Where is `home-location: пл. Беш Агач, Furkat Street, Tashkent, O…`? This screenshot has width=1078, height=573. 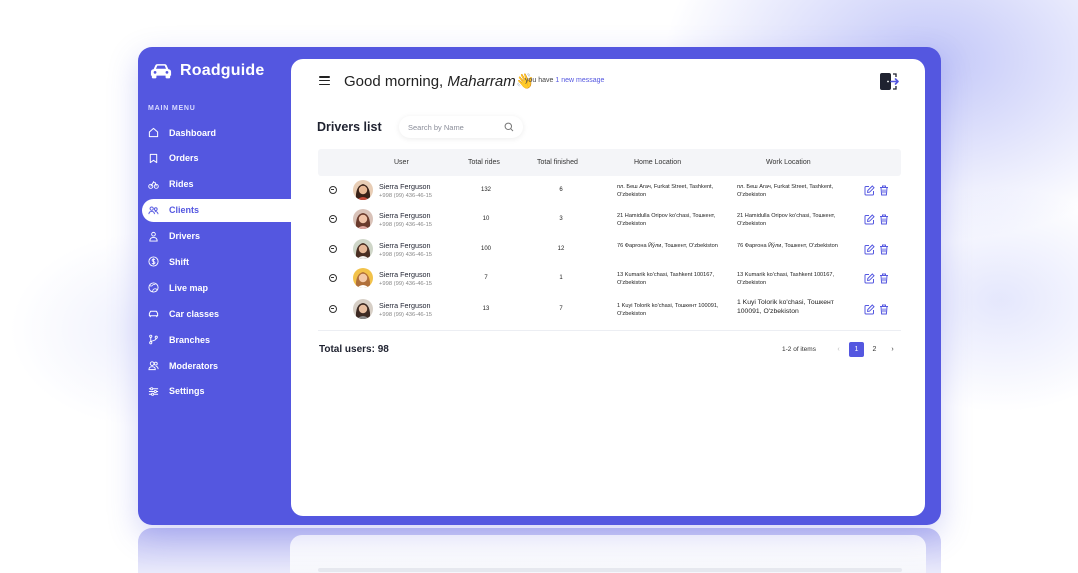
home-location: пл. Беш Агач, Furkat Street, Tashkent, O… is located at coordinates (665, 191).